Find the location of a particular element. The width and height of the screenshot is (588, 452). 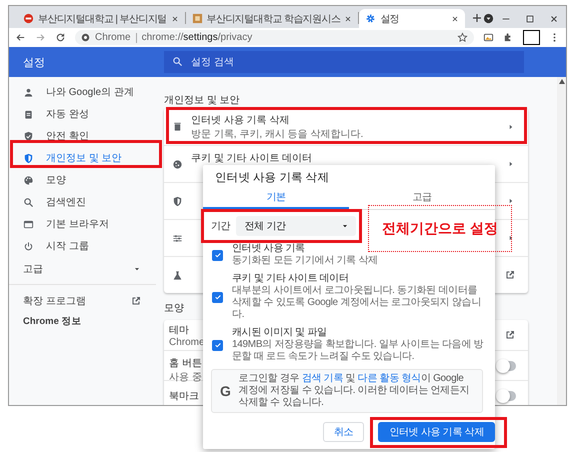

notice-text: 로그인할 경우 검색 기록 및 다른 활동 형식 이 Google 계정에 저장될 수 있습니다. 이러한 데이터는 언제든지 삭제할 수 있습니다. is located at coordinates (354, 391).